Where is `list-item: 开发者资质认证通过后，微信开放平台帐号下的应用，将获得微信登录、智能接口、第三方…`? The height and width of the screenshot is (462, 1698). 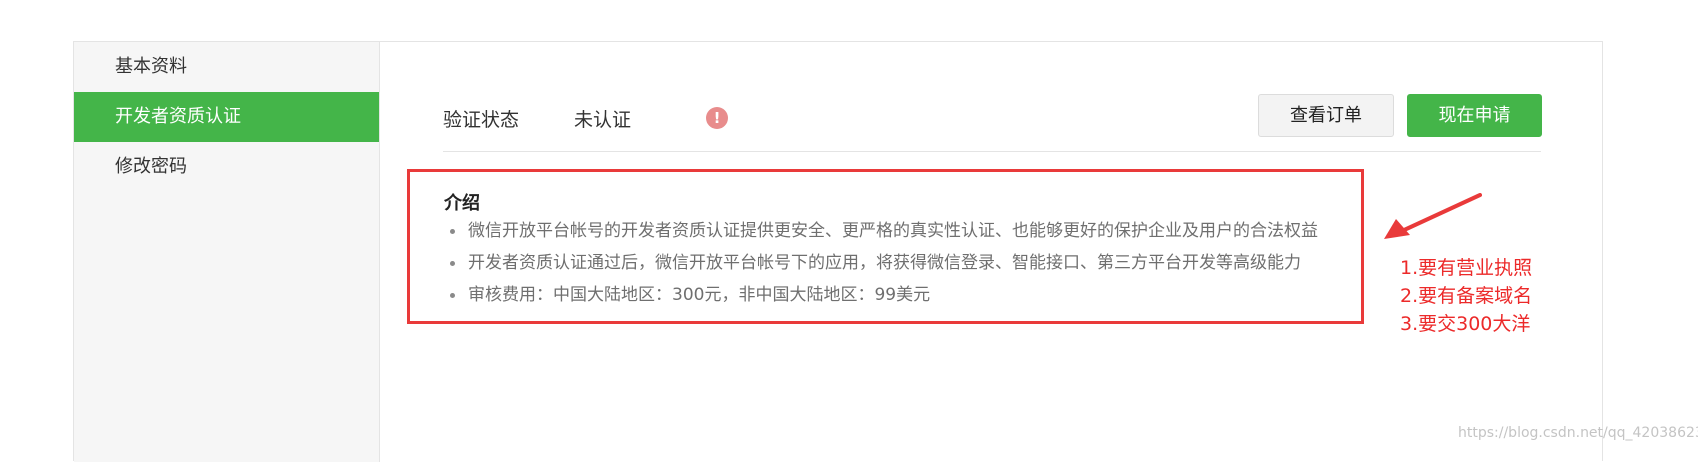 list-item: 开发者资质认证通过后，微信开放平台帐号下的应用，将获得微信登录、智能接口、第三方… is located at coordinates (881, 263).